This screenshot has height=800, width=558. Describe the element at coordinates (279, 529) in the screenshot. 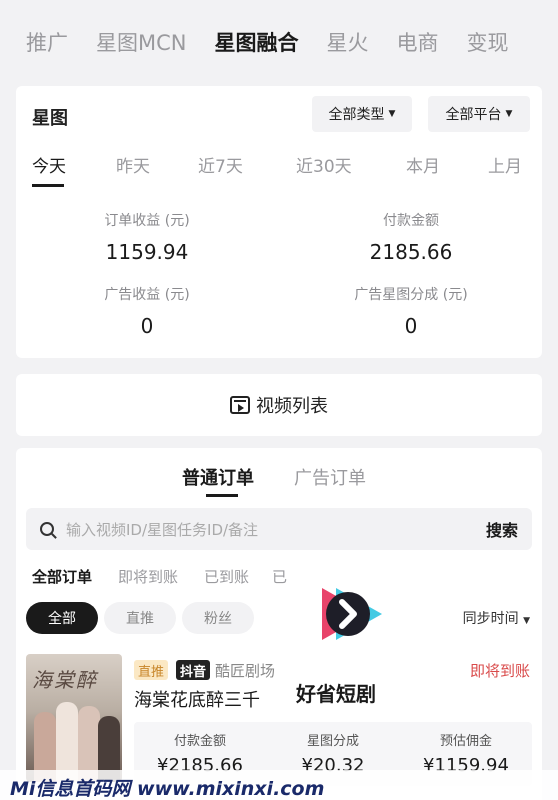

I see `search-bar: 输入视频ID/星图任务ID/备注 搜索` at that location.